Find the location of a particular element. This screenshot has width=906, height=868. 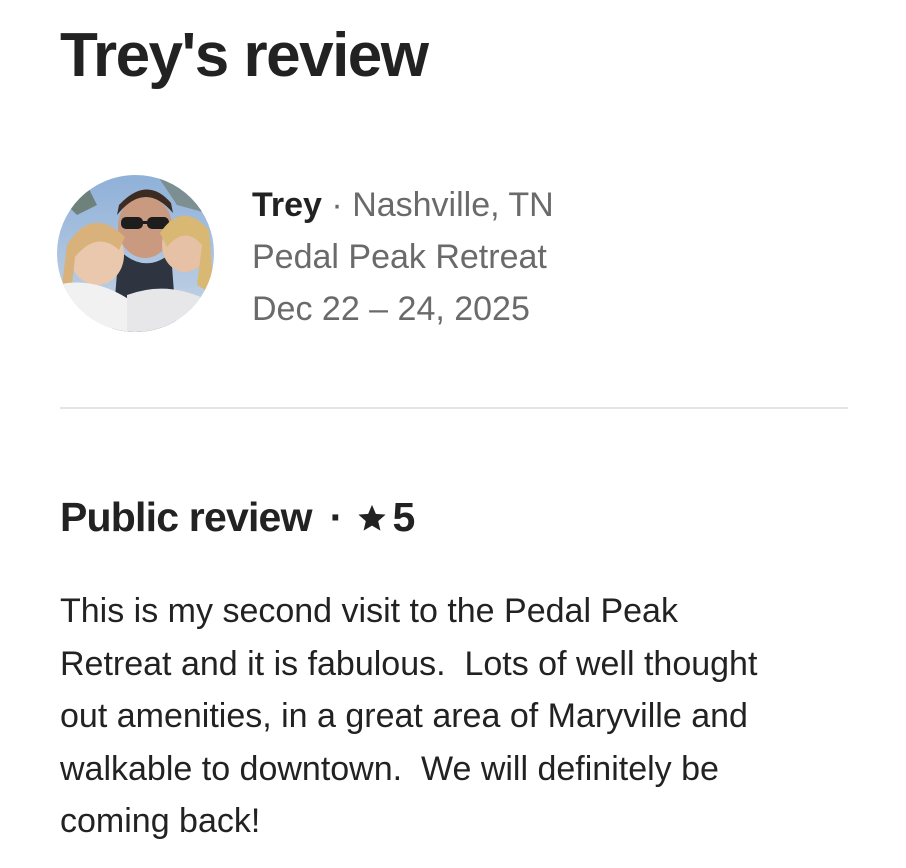

divider is located at coordinates (454, 408).